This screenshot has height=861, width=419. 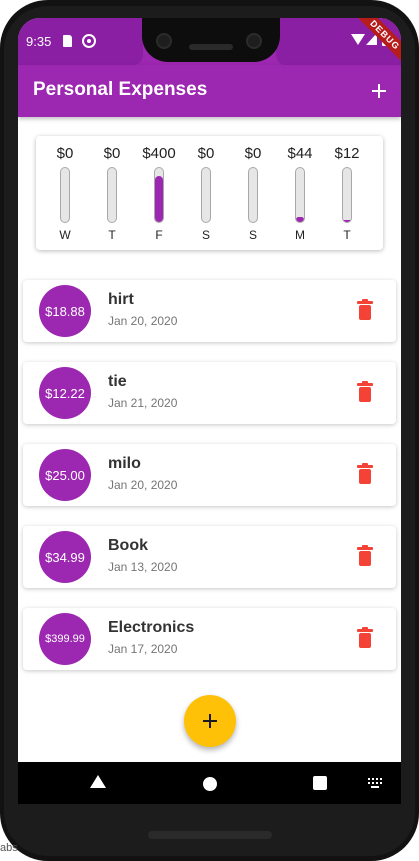 I want to click on transaction-title: hirt, so click(x=121, y=299).